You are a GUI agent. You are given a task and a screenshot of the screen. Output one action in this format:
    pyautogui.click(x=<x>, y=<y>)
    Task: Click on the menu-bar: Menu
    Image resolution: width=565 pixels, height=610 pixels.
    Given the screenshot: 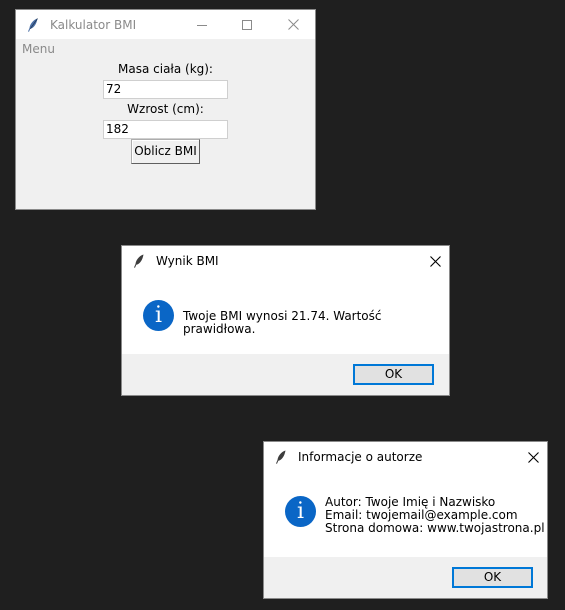 What is the action you would take?
    pyautogui.click(x=165, y=48)
    